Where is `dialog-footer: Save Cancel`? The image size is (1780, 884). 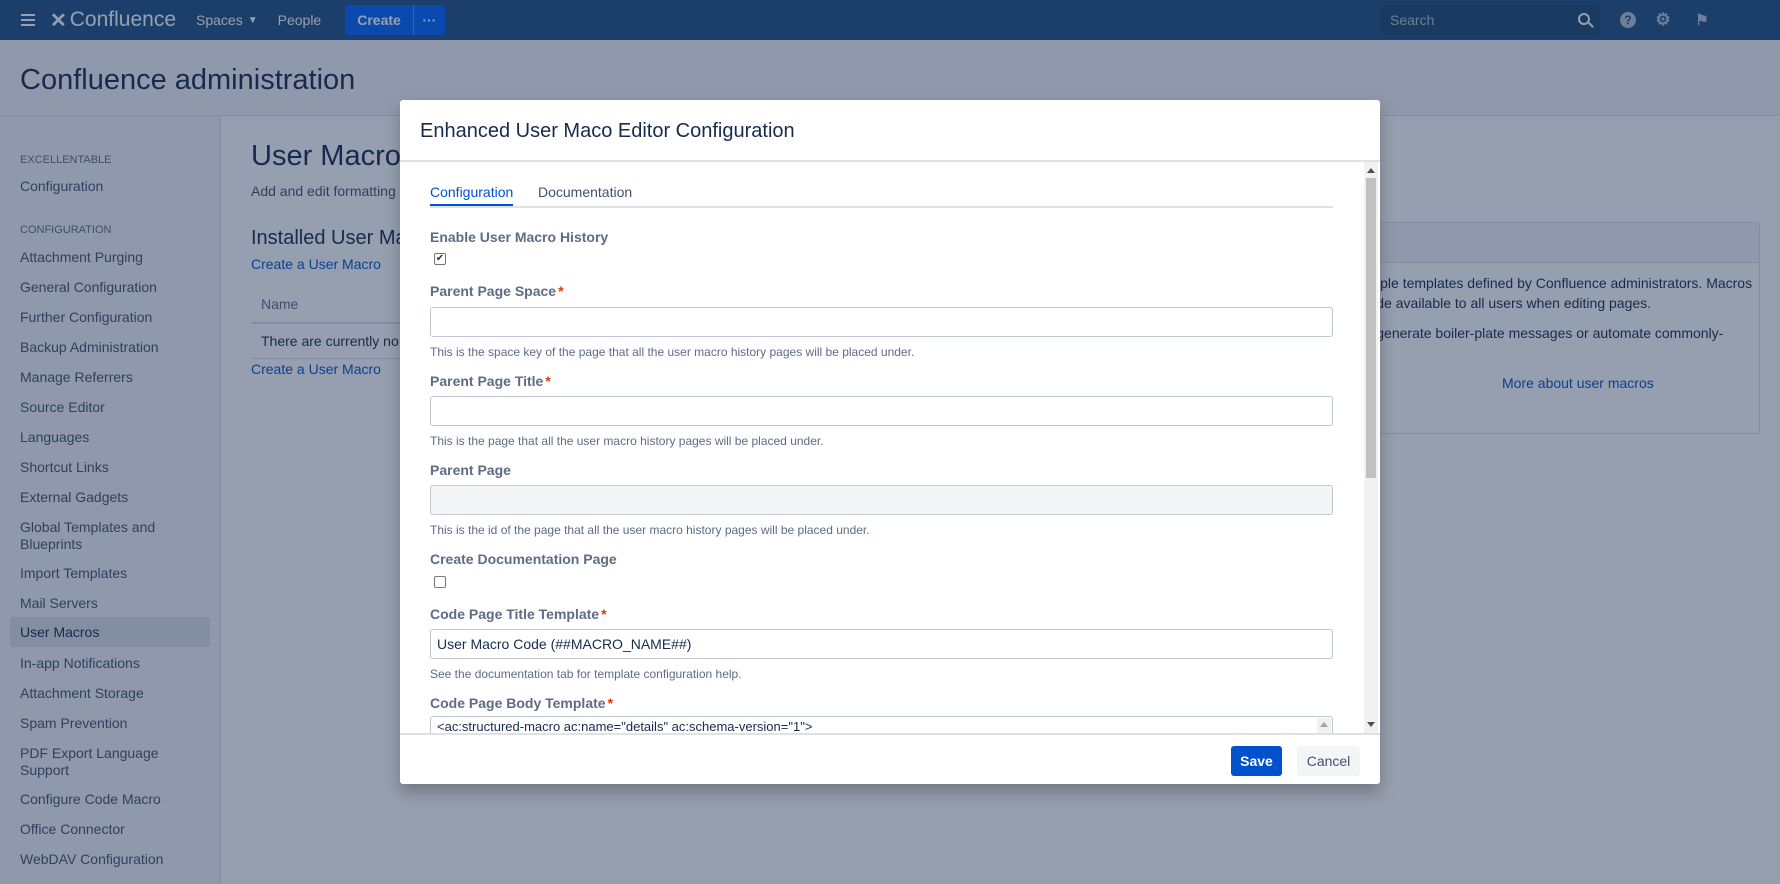 dialog-footer: Save Cancel is located at coordinates (890, 758).